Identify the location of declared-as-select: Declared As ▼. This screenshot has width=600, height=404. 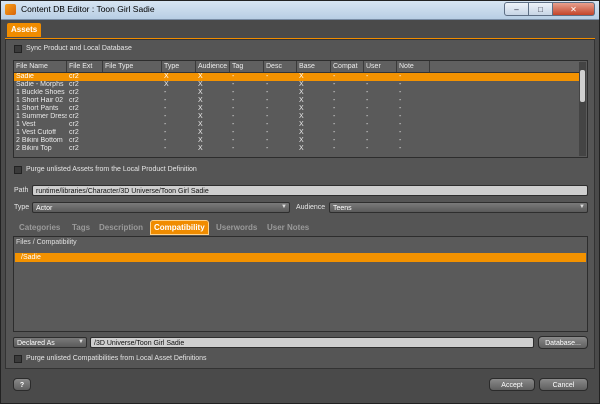
(50, 342).